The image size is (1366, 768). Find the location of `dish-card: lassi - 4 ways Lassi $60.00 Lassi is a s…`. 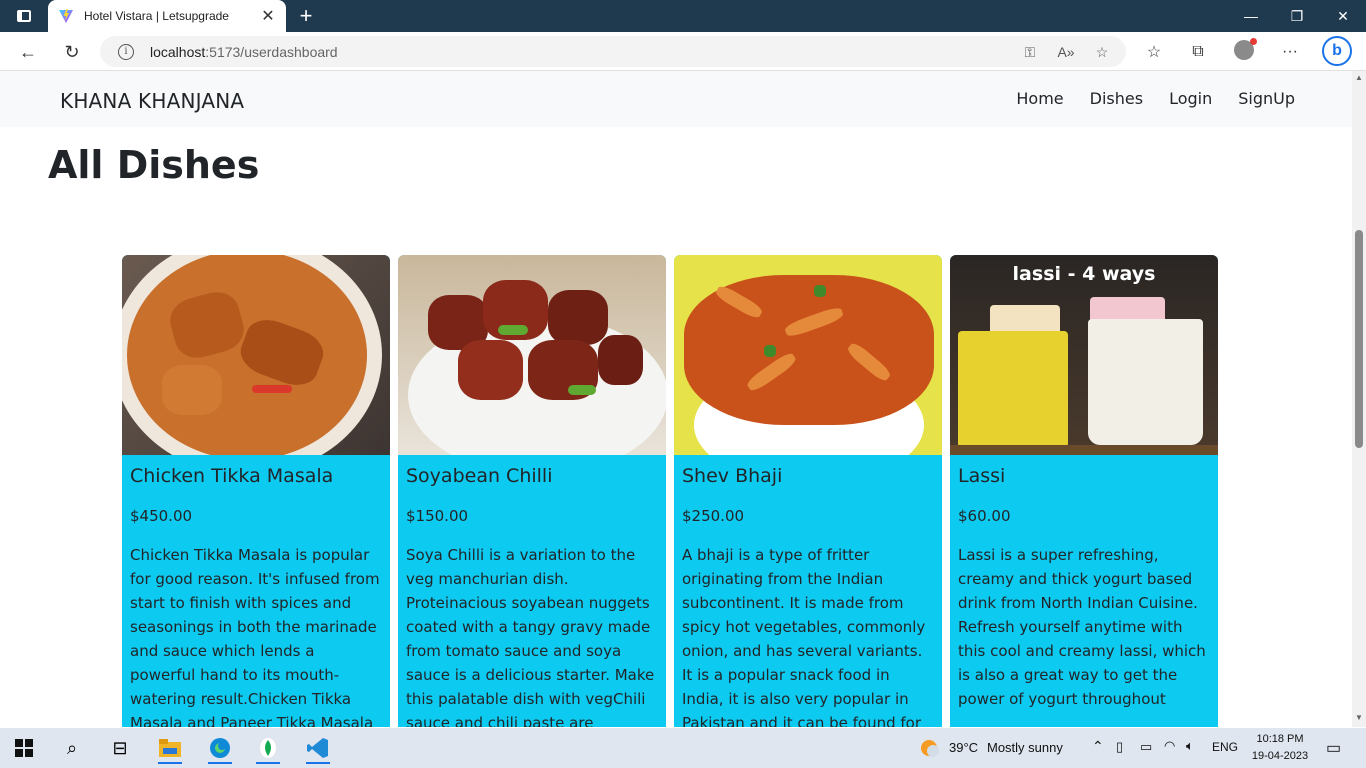

dish-card: lassi - 4 ways Lassi $60.00 Lassi is a s… is located at coordinates (1084, 491).